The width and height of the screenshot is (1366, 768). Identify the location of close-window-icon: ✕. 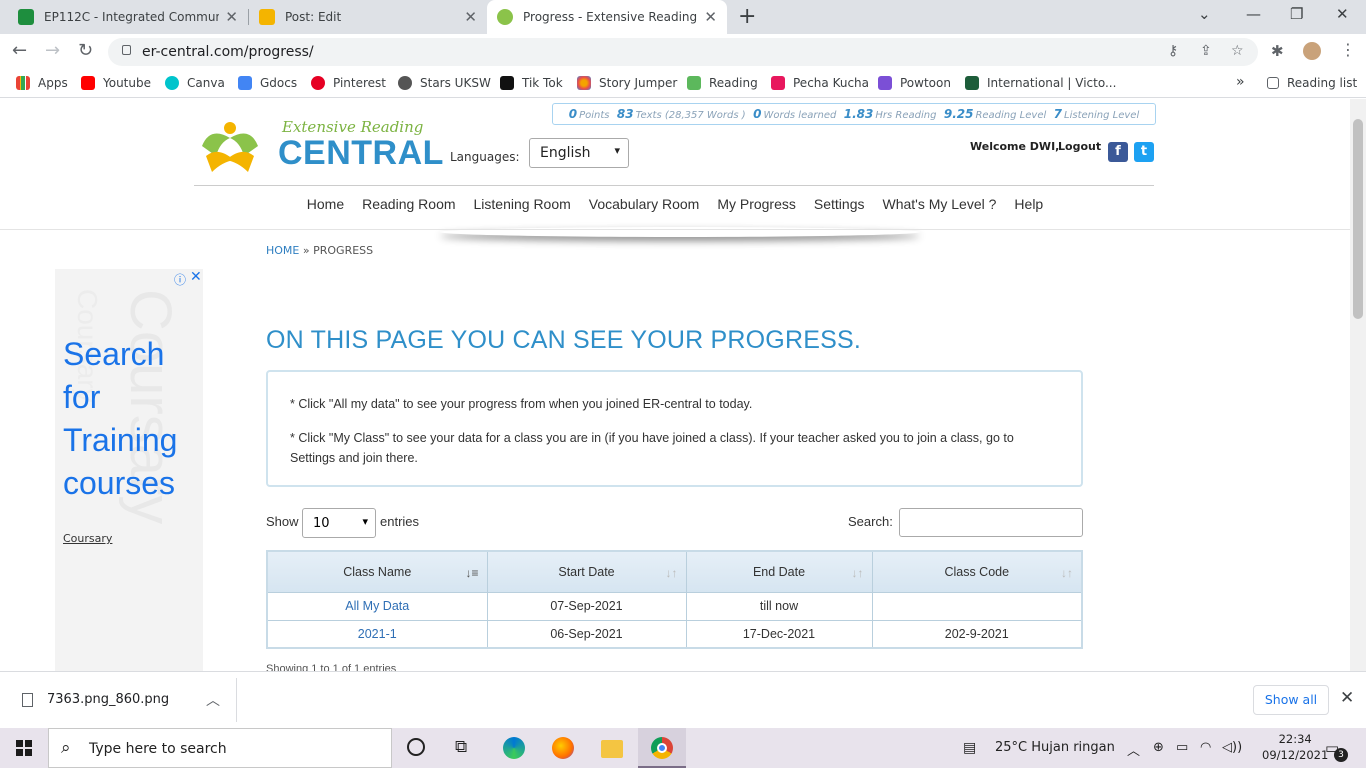
(1342, 14).